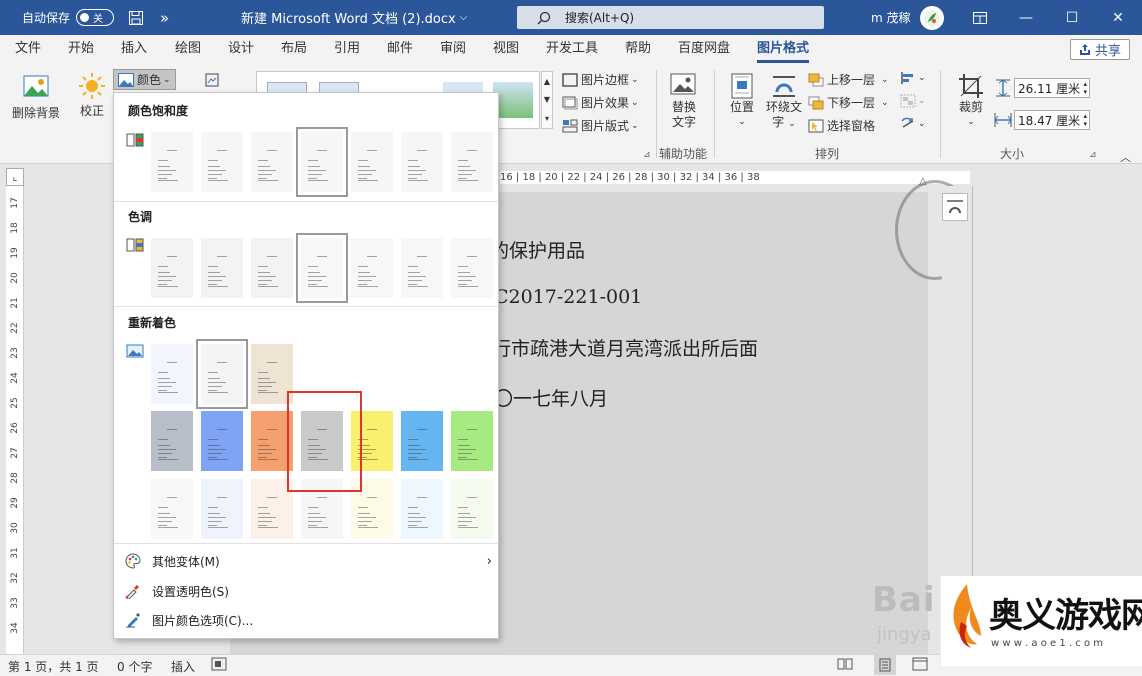 The width and height of the screenshot is (1142, 676). Describe the element at coordinates (547, 81) in the screenshot. I see `chevron-up-icon: ▲` at that location.